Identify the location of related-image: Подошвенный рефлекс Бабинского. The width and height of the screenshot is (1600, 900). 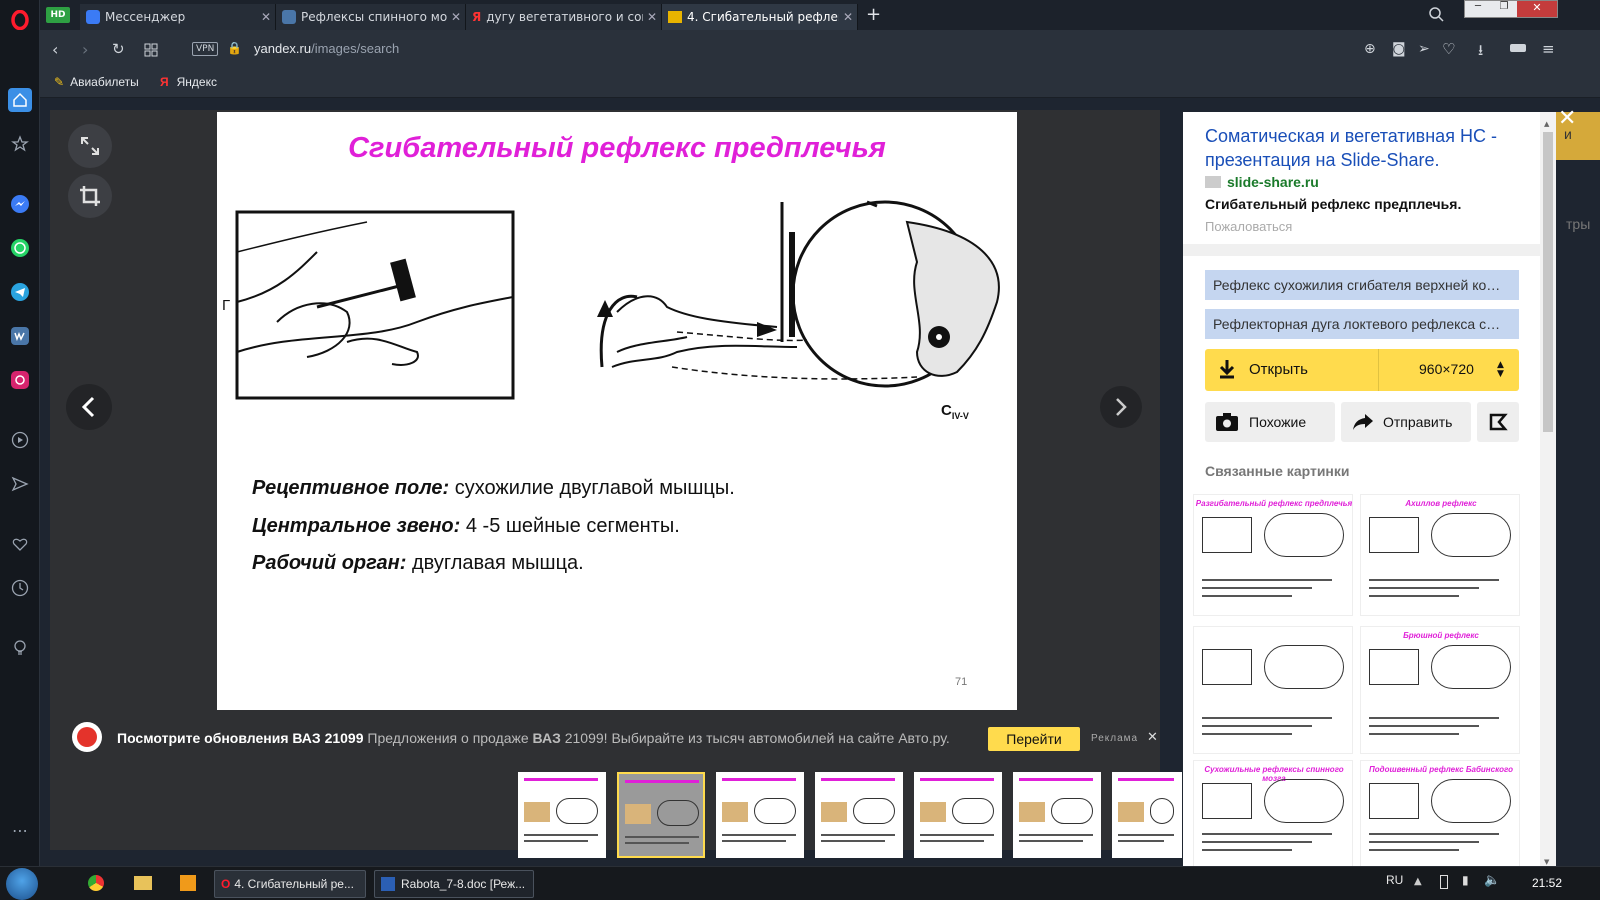
(1440, 815).